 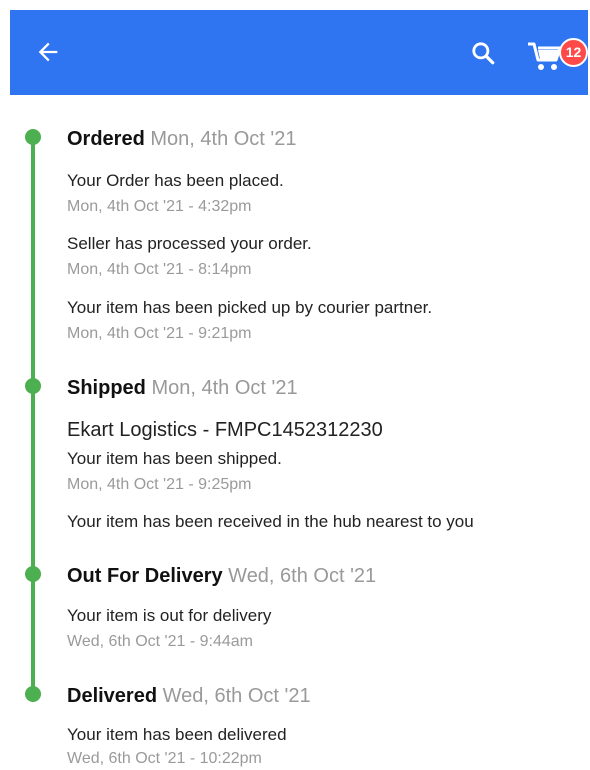 What do you see at coordinates (33, 574) in the screenshot?
I see `timeline-dot-out-for-delivery` at bounding box center [33, 574].